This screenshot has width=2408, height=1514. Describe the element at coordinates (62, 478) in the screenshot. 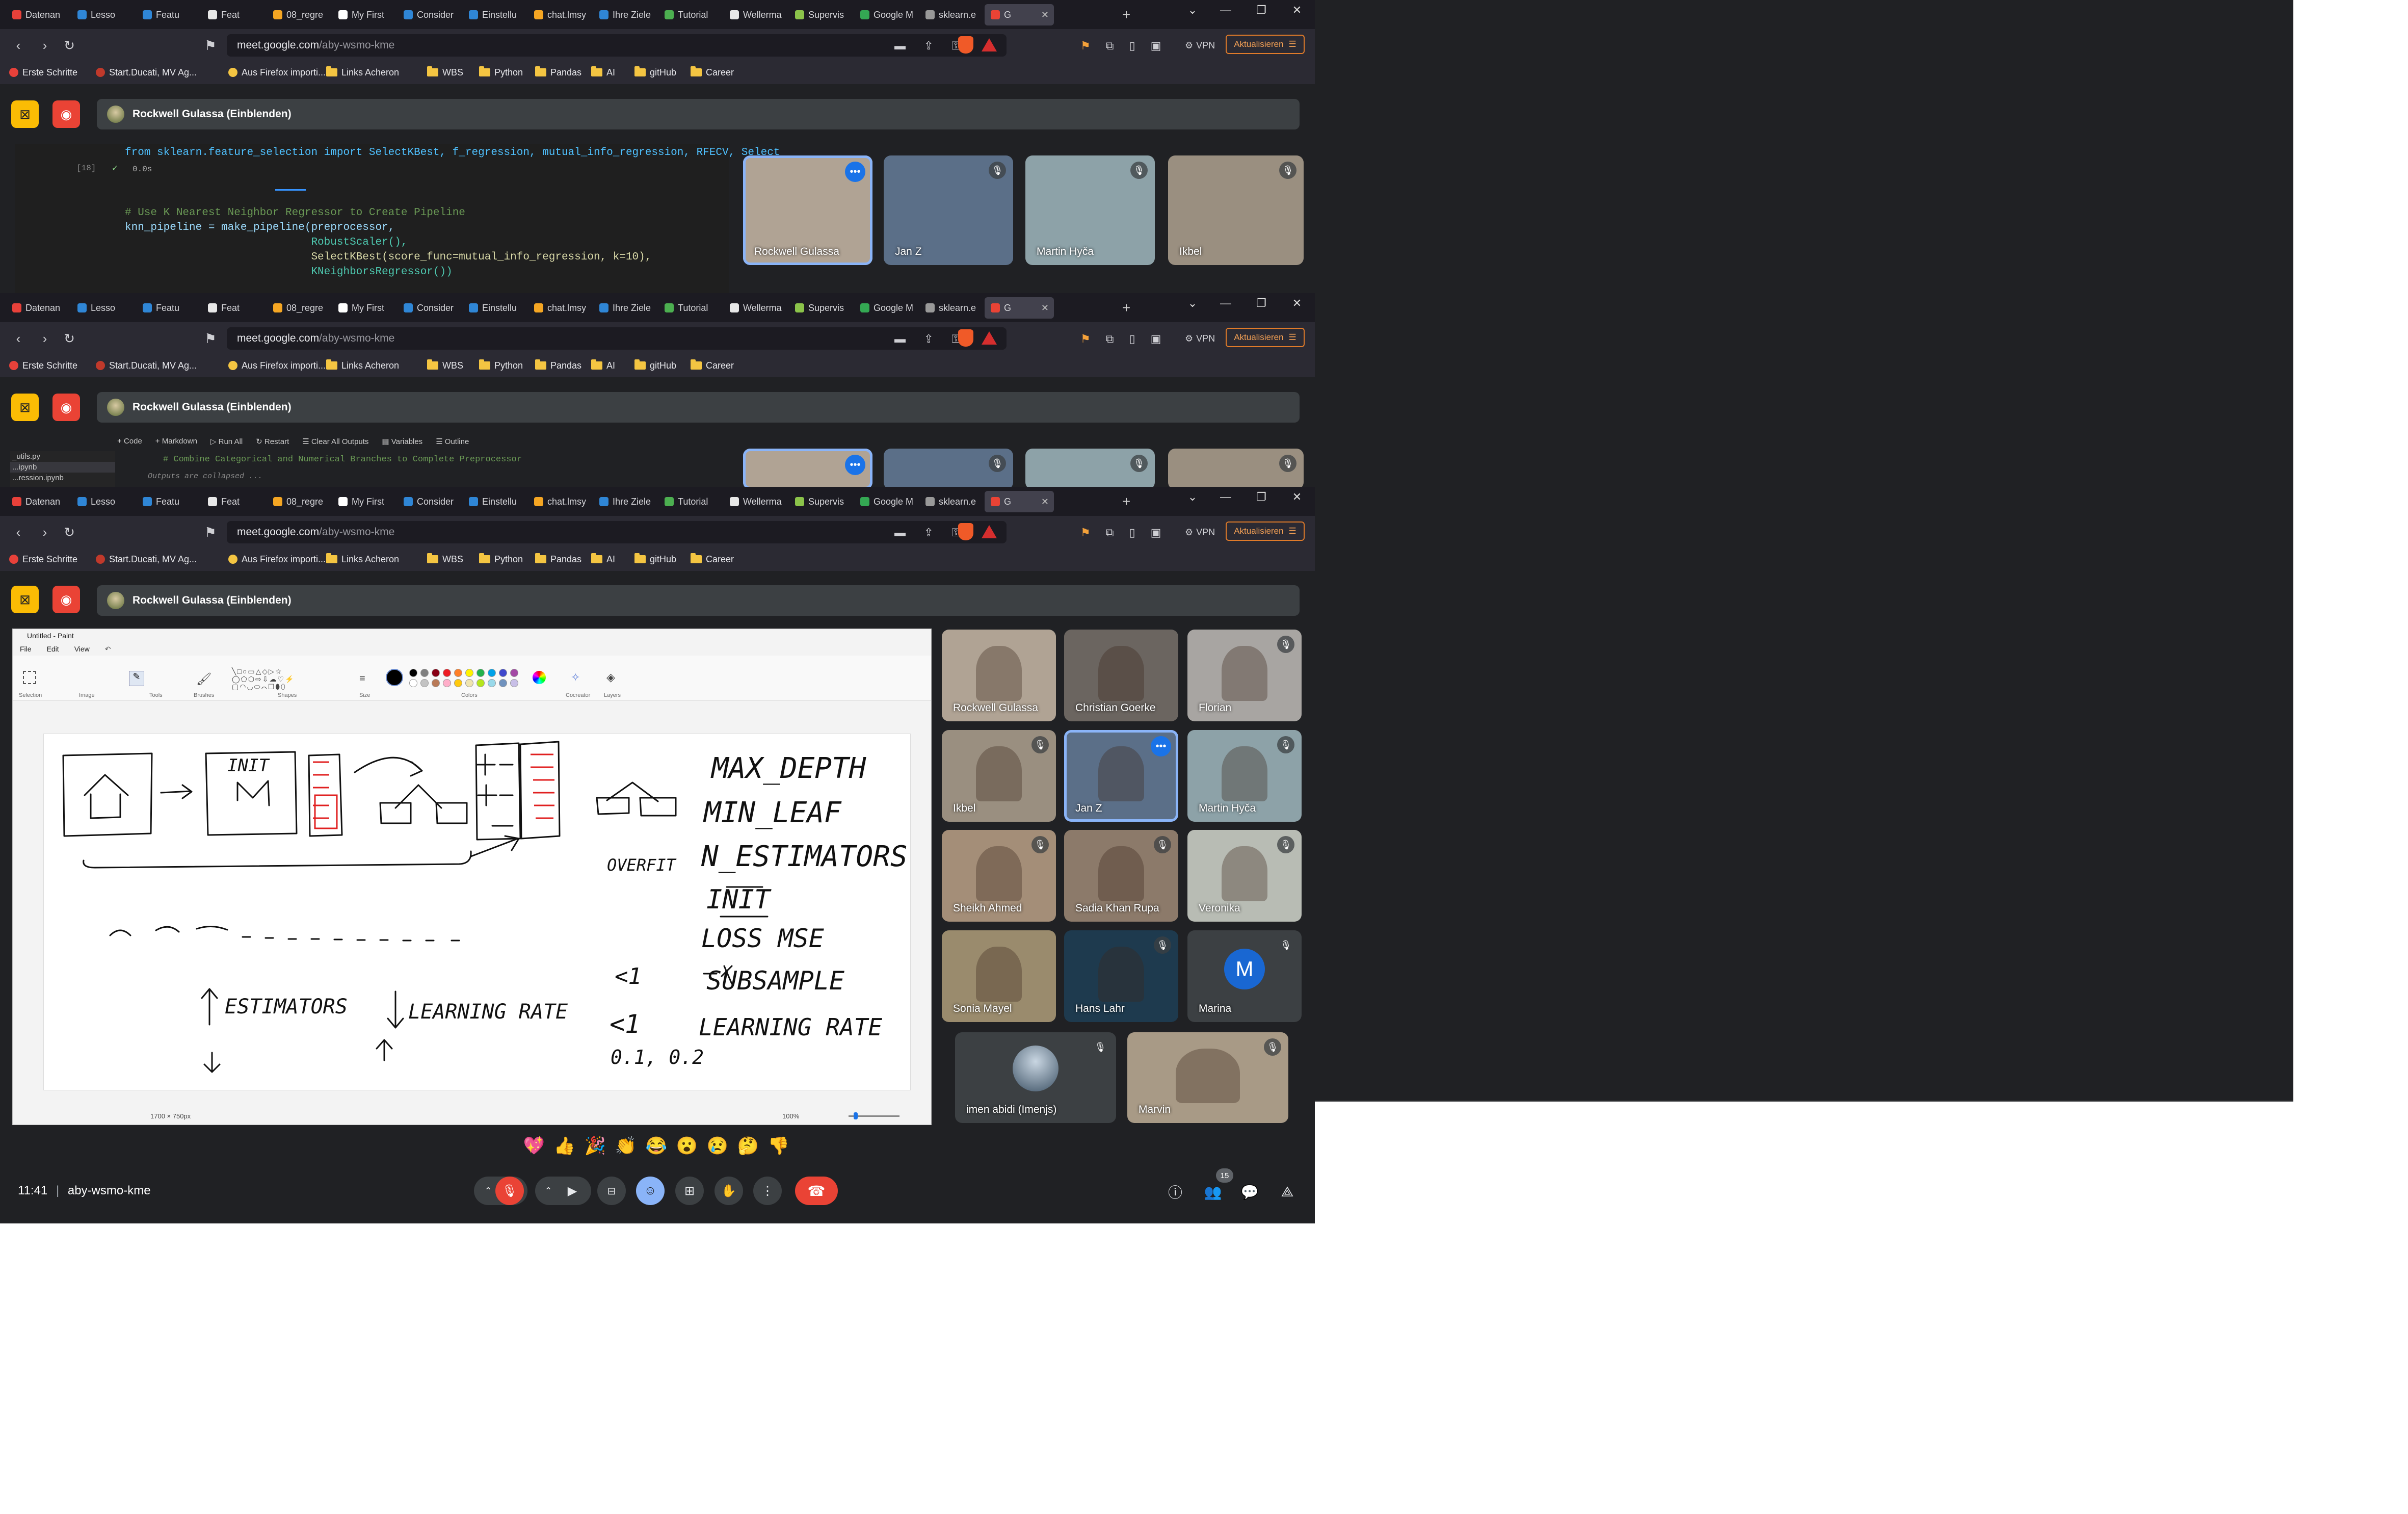

I see `file-item: ...ression.ipynb` at that location.